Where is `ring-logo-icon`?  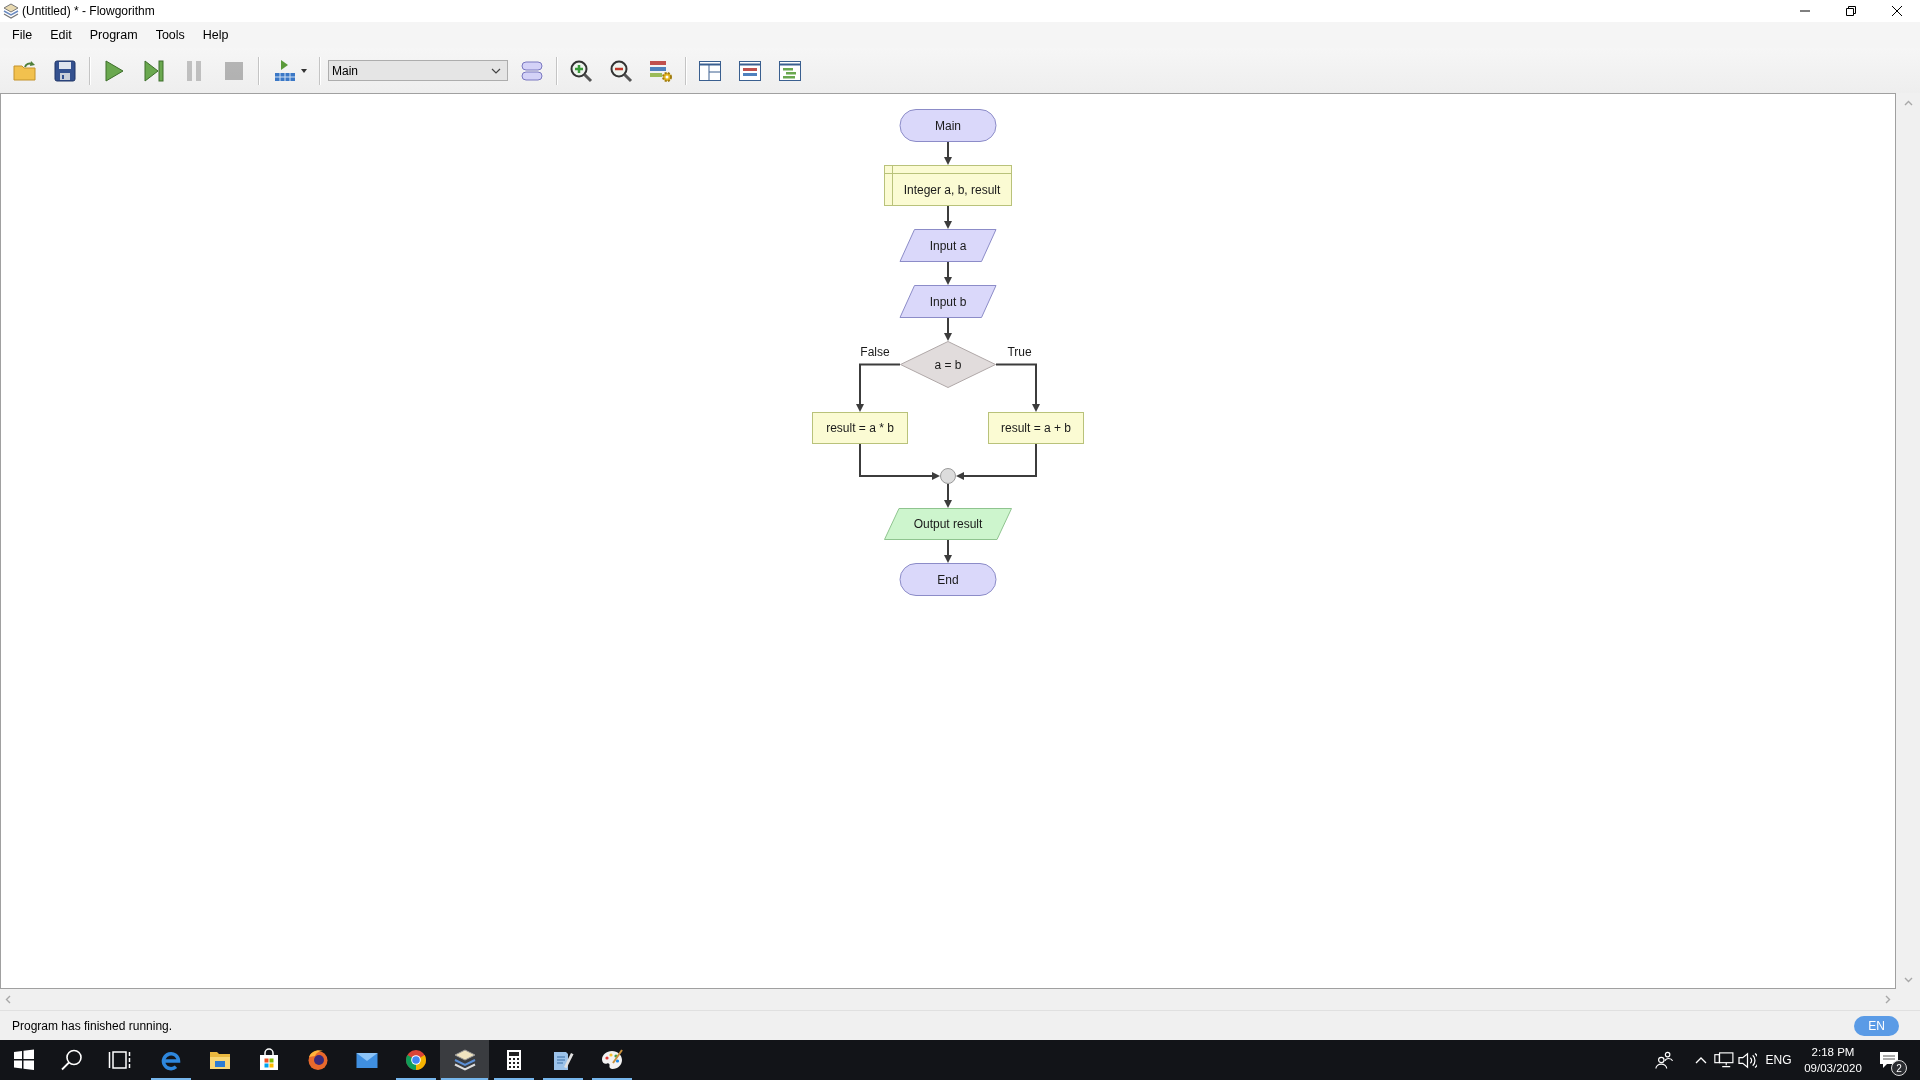 ring-logo-icon is located at coordinates (415, 1060).